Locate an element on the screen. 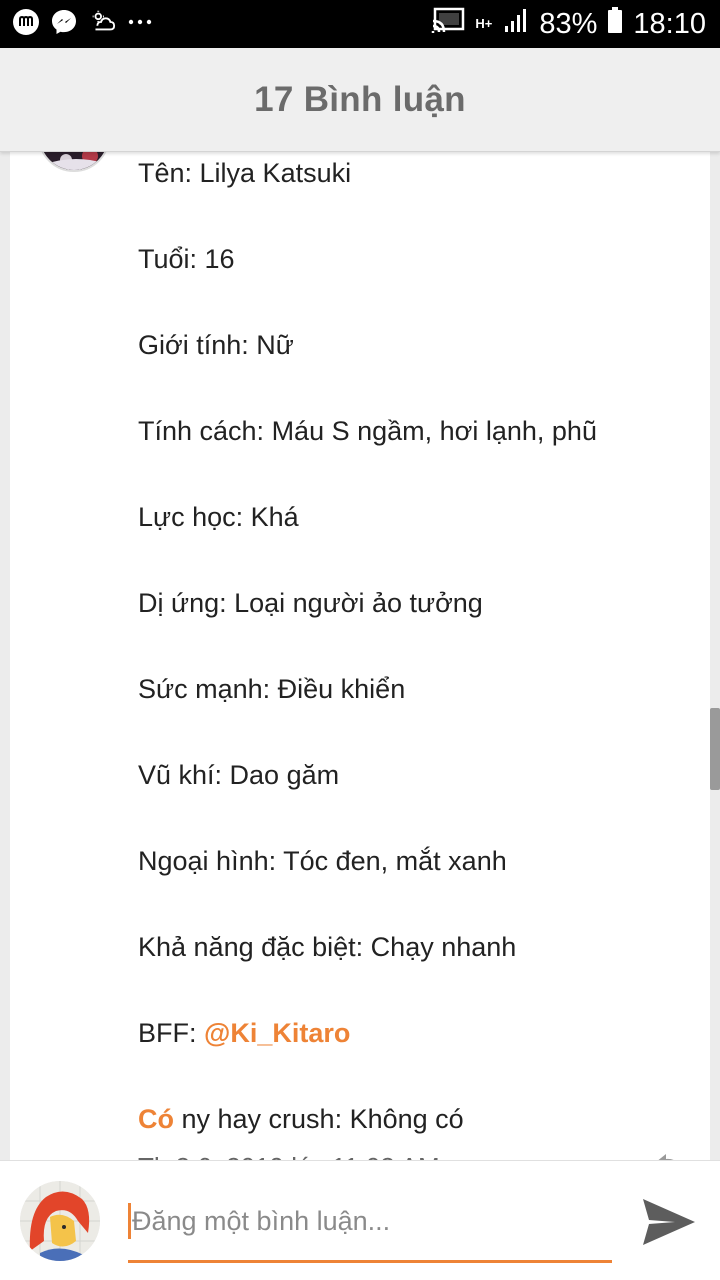  current-user-avatar is located at coordinates (60, 1221).